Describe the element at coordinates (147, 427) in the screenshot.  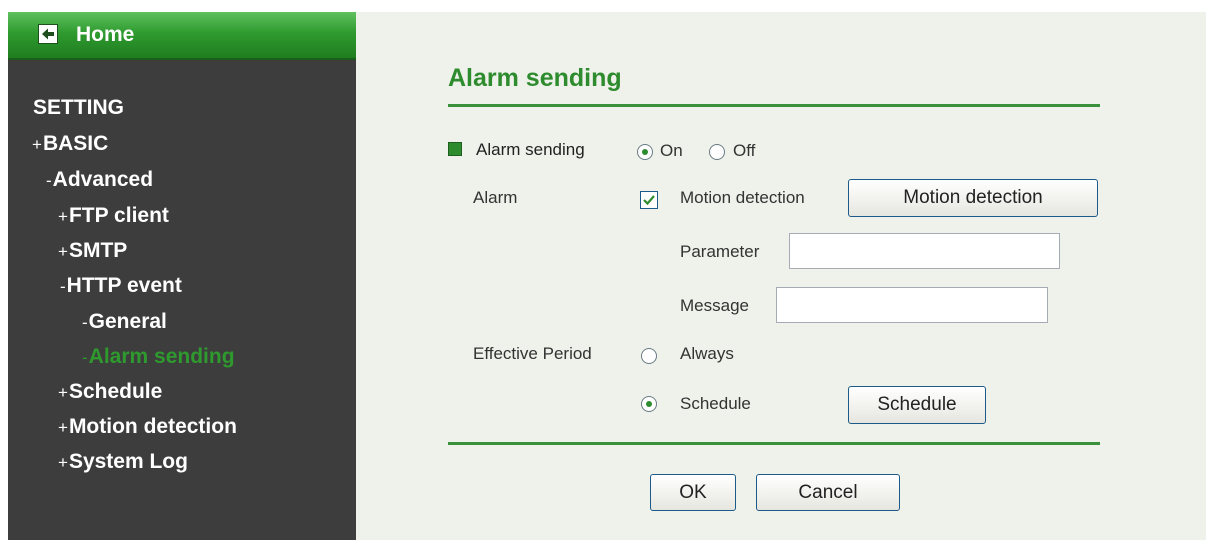
I see `sidebar-item-motion-detection: +Motion detection` at that location.